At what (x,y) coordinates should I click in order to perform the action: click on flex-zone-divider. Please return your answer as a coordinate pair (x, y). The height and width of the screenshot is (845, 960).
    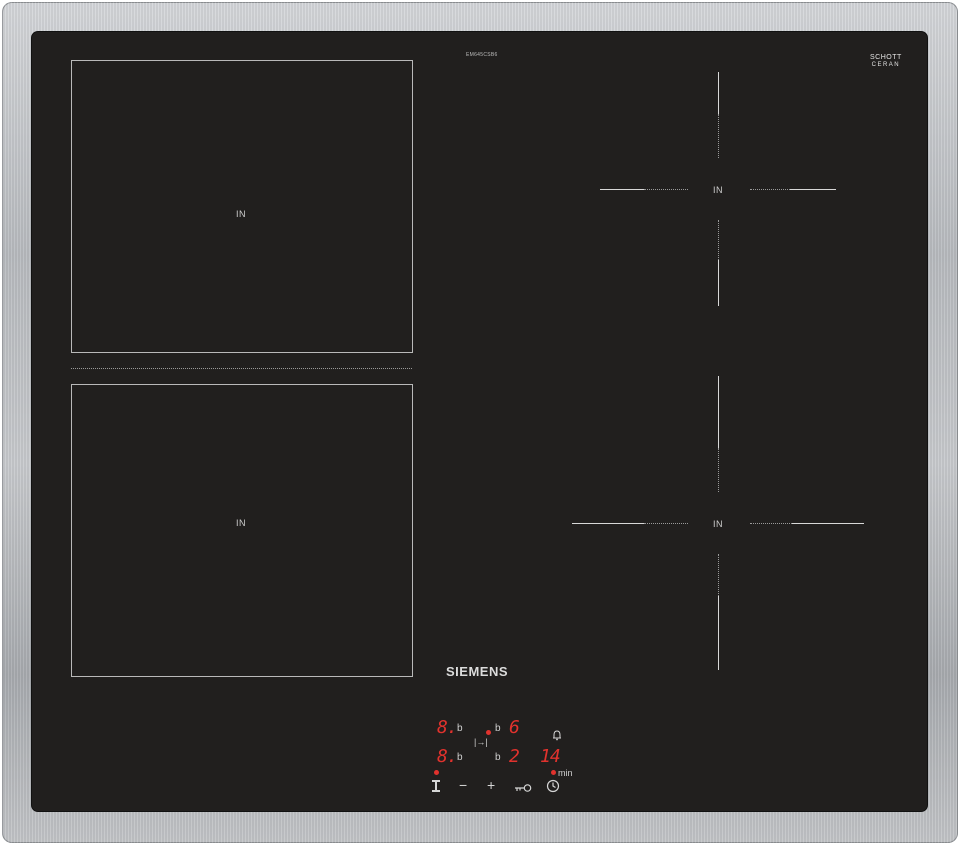
    Looking at the image, I should click on (241, 368).